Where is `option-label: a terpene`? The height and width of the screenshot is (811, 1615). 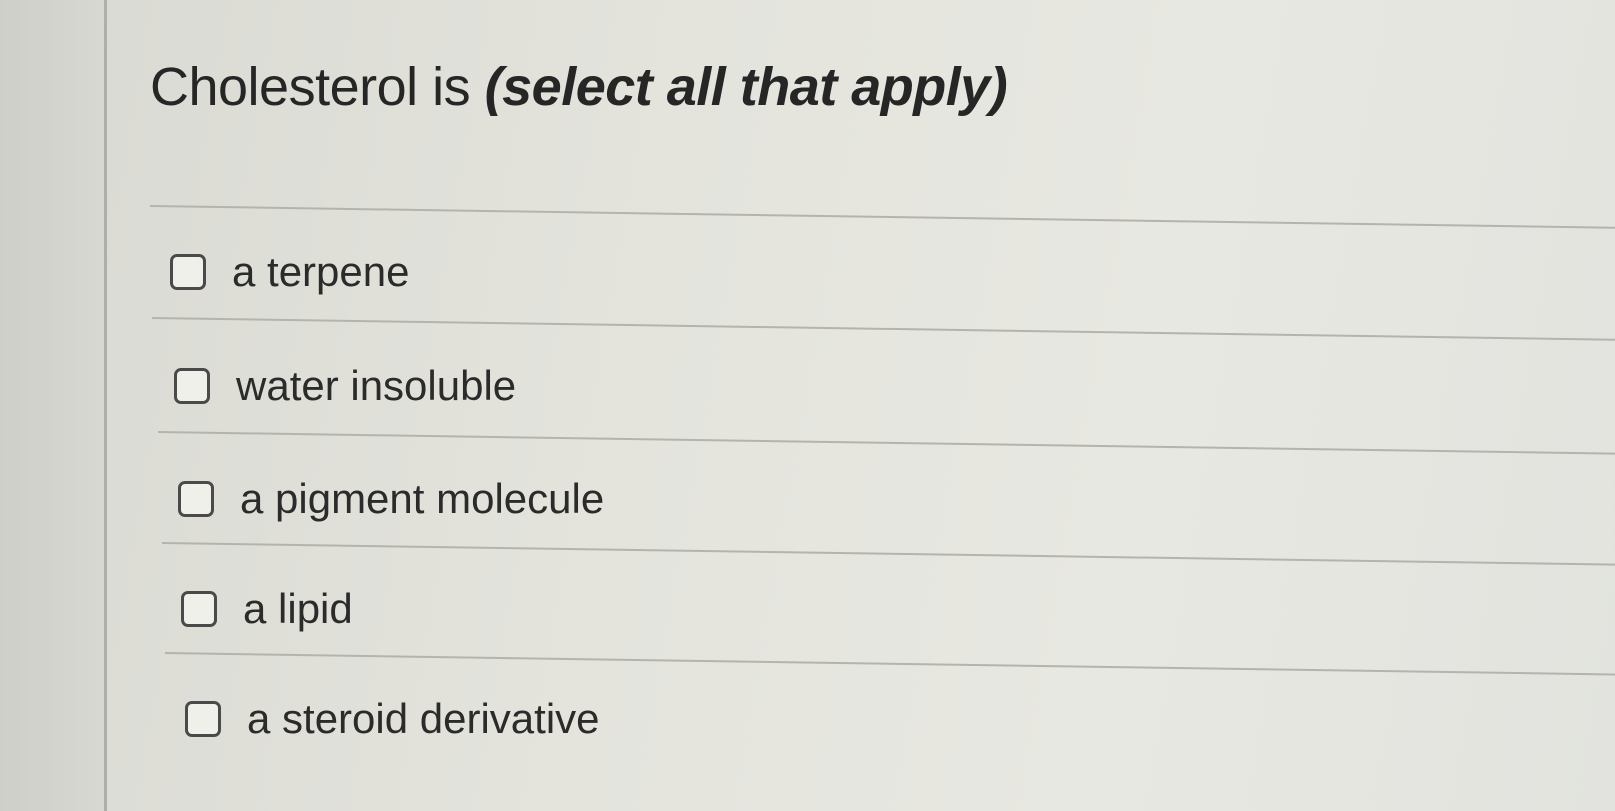 option-label: a terpene is located at coordinates (321, 271).